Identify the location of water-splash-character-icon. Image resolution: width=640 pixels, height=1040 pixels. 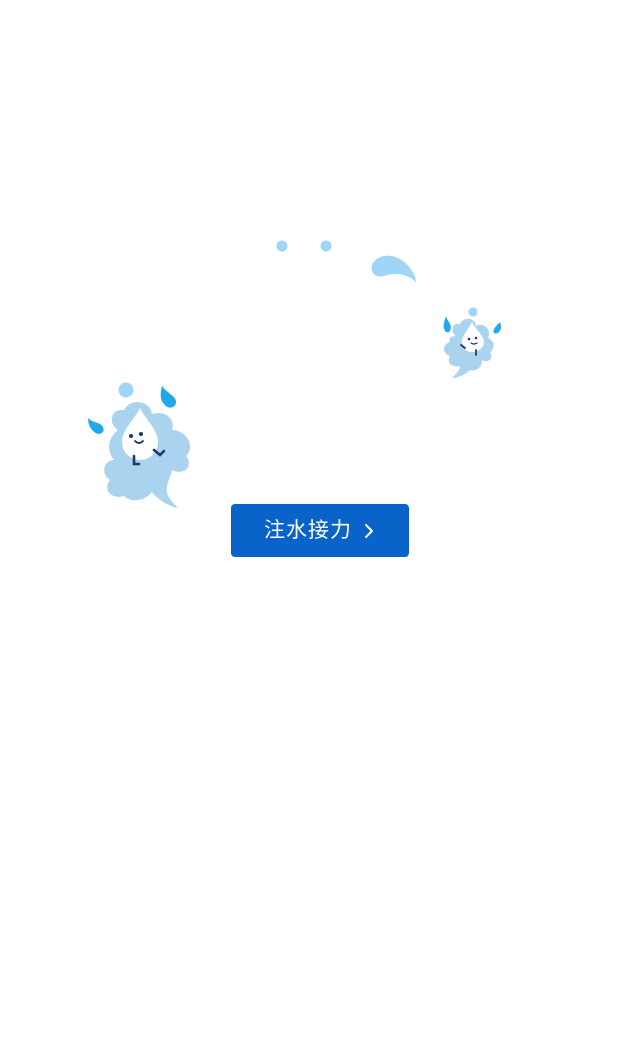
(147, 455).